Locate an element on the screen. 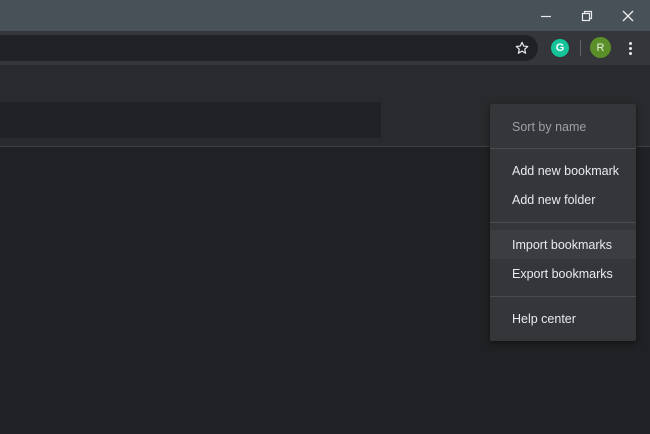 The height and width of the screenshot is (434, 650). grammarly-letter: G is located at coordinates (560, 48).